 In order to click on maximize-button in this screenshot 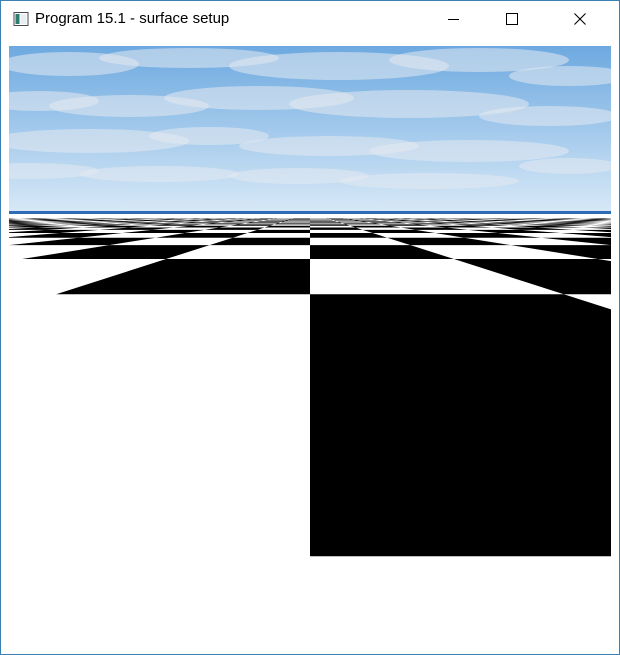, I will do `click(512, 19)`.